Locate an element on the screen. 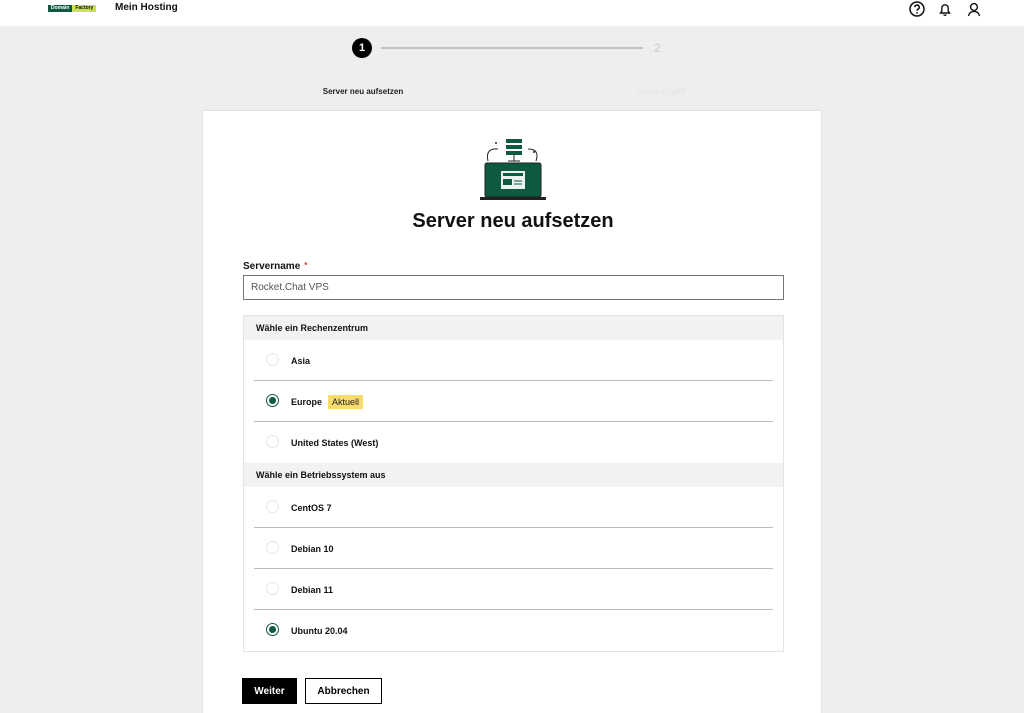 The image size is (1024, 713). servername-label-text: Servername is located at coordinates (272, 266).